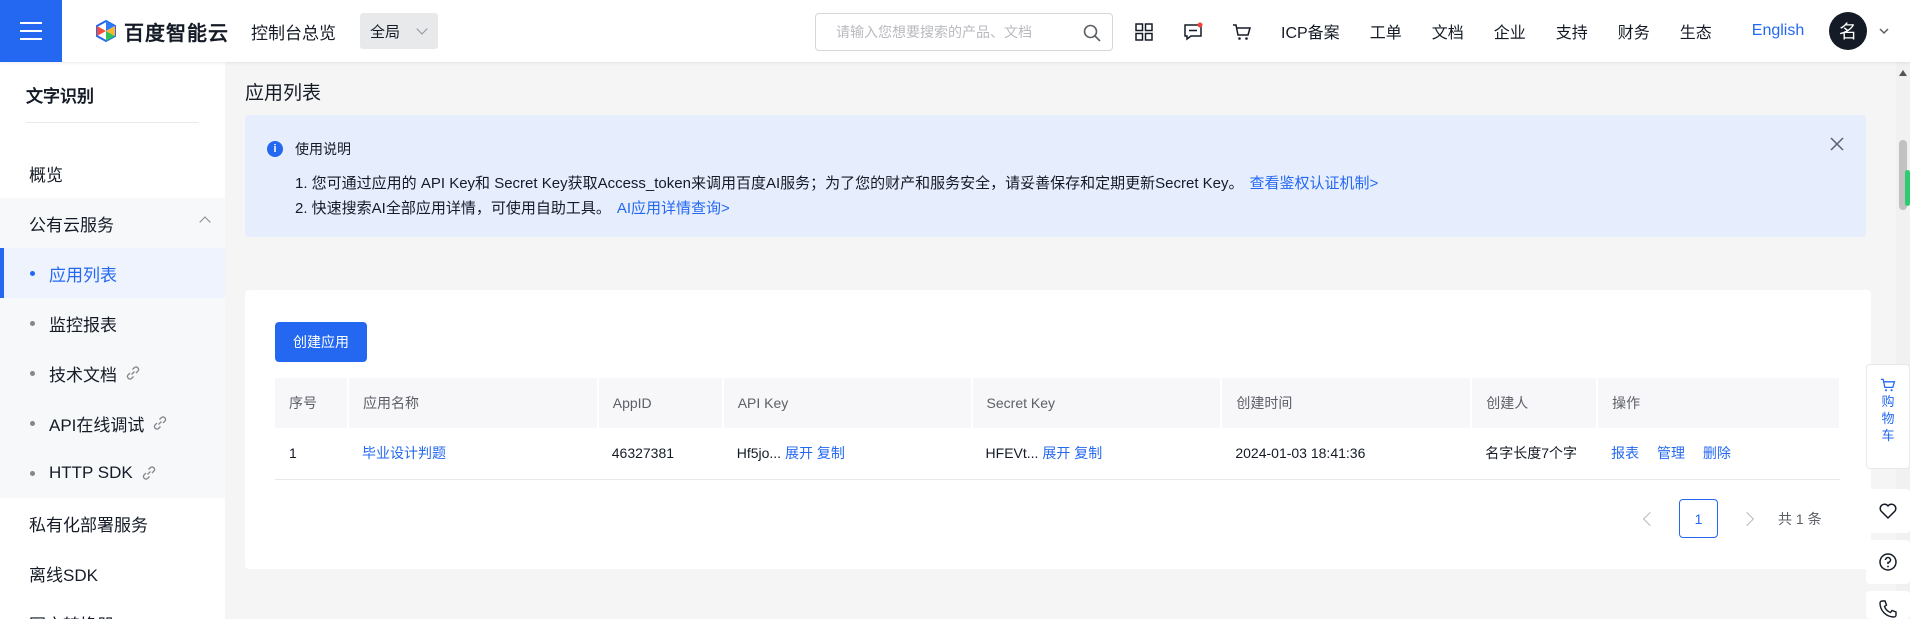 This screenshot has width=1910, height=619. Describe the element at coordinates (91, 472) in the screenshot. I see `sidebar-item-label: HTTP SDK` at that location.